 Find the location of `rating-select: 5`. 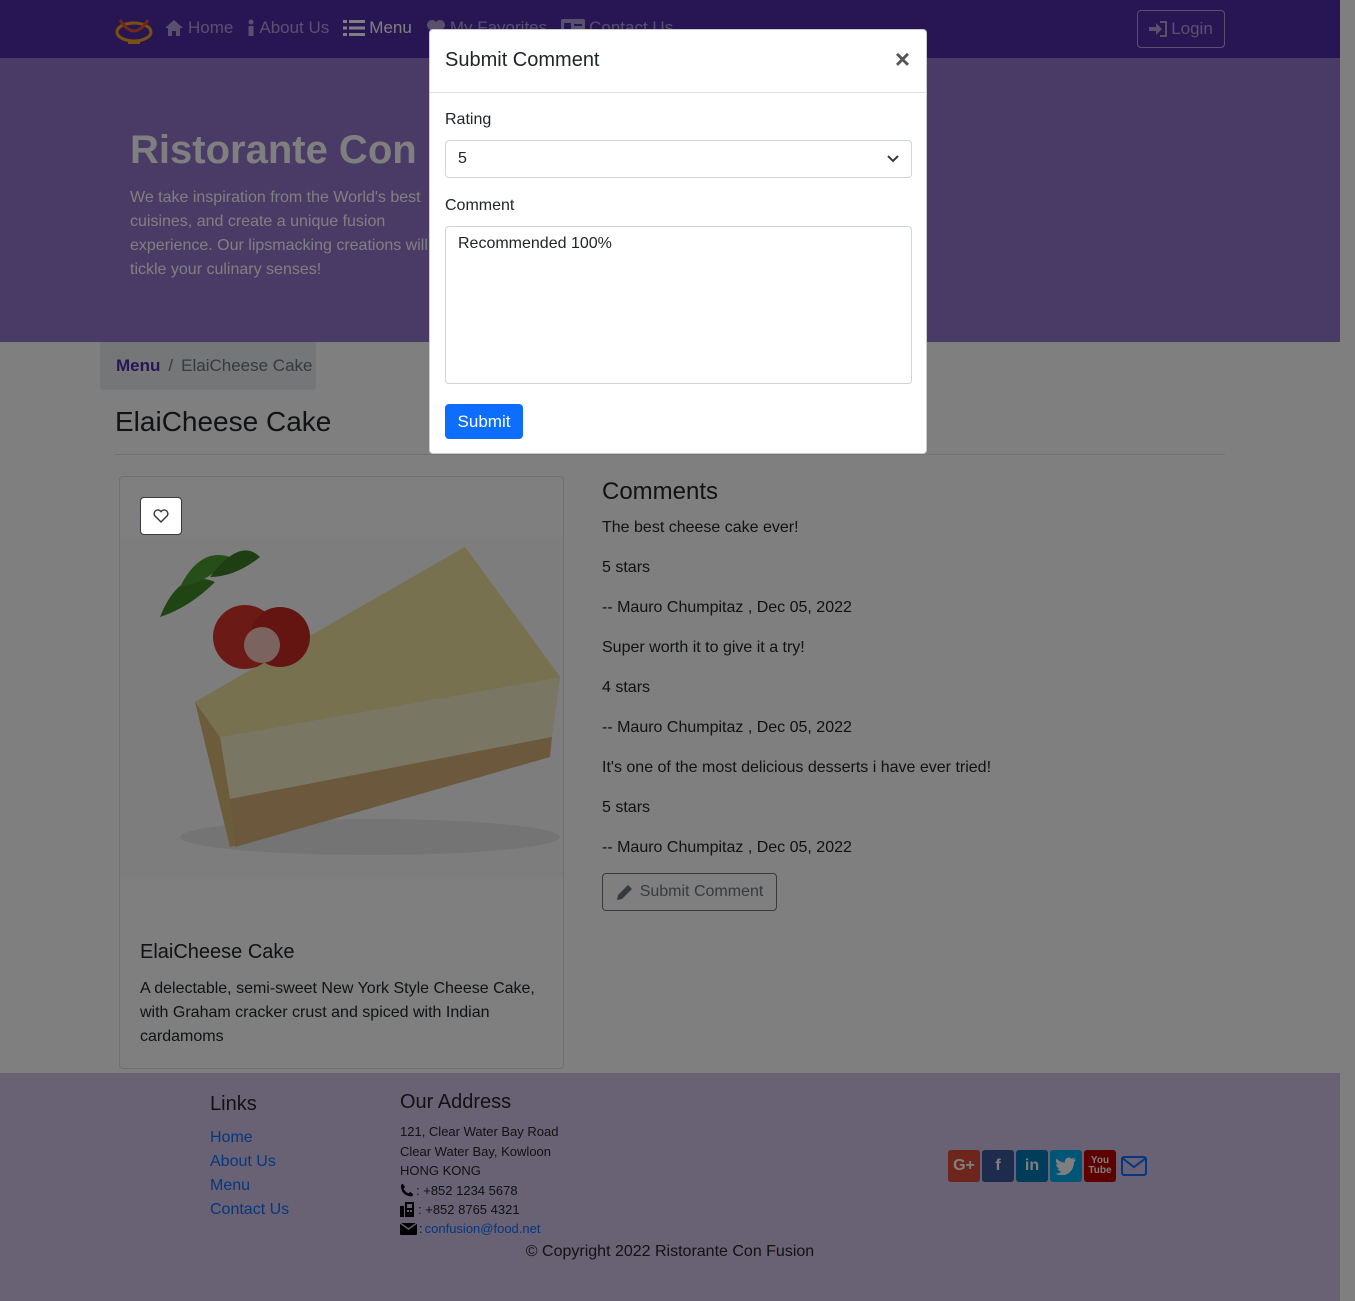

rating-select: 5 is located at coordinates (678, 159).